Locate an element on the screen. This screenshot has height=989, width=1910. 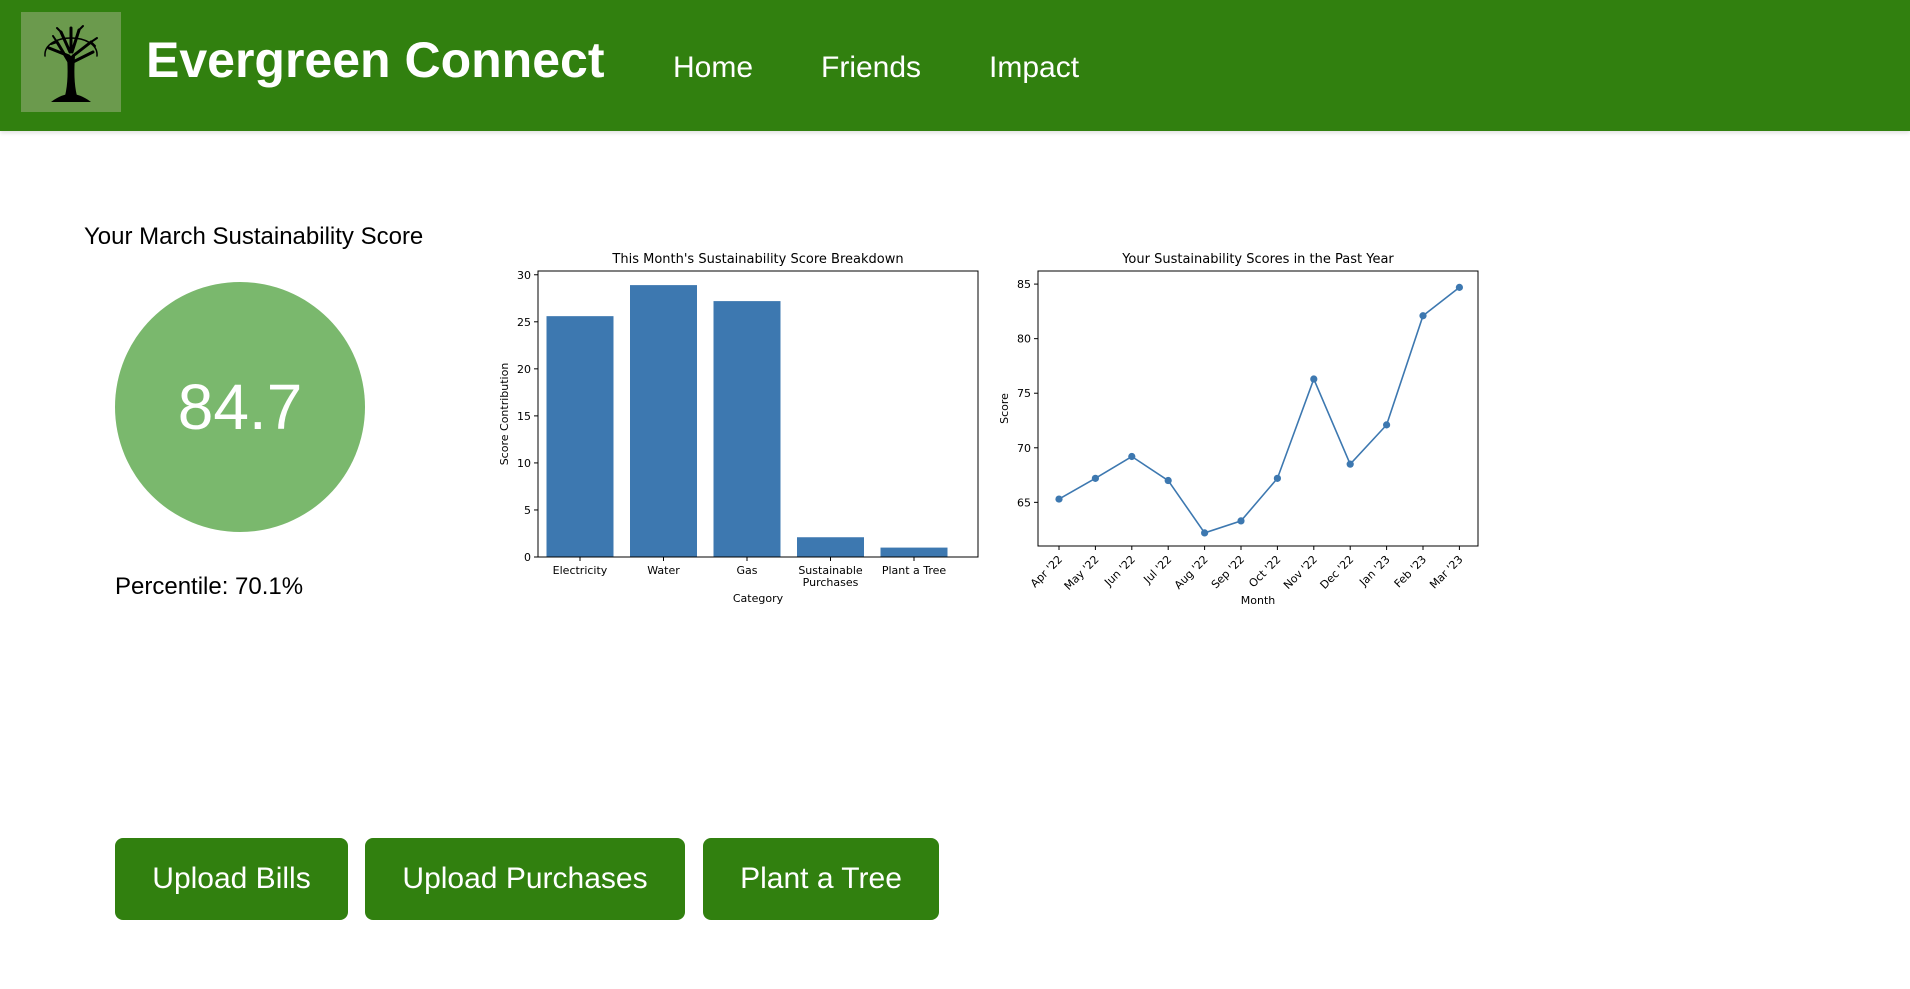
y-axis-label: Score is located at coordinates (1004, 408).